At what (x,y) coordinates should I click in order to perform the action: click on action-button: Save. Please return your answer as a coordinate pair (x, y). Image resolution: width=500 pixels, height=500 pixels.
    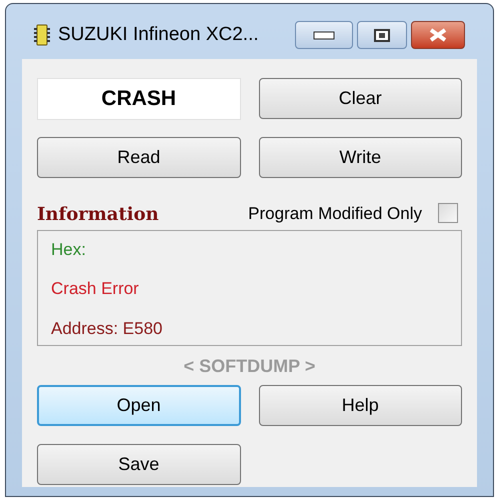
    Looking at the image, I should click on (138, 464).